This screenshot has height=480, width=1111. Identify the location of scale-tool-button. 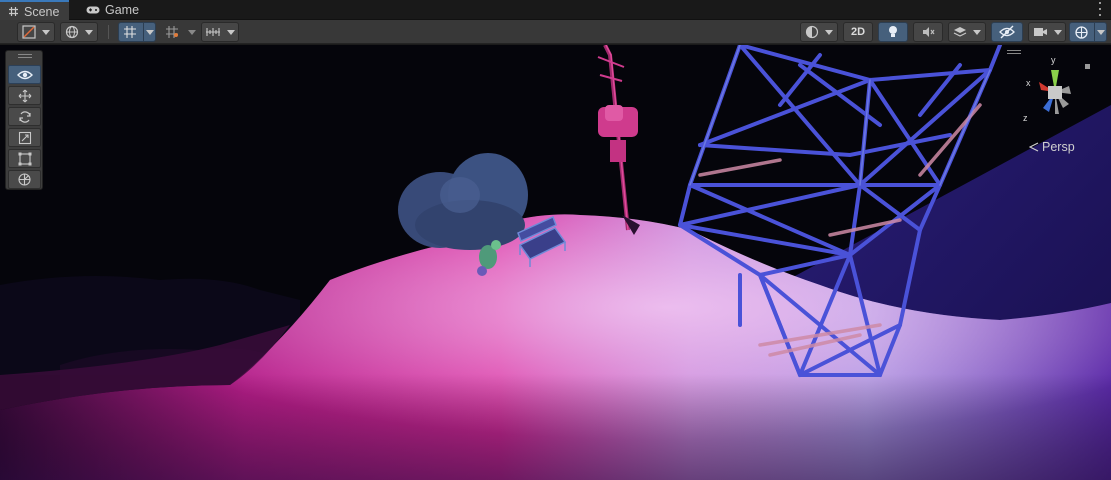
(24, 137).